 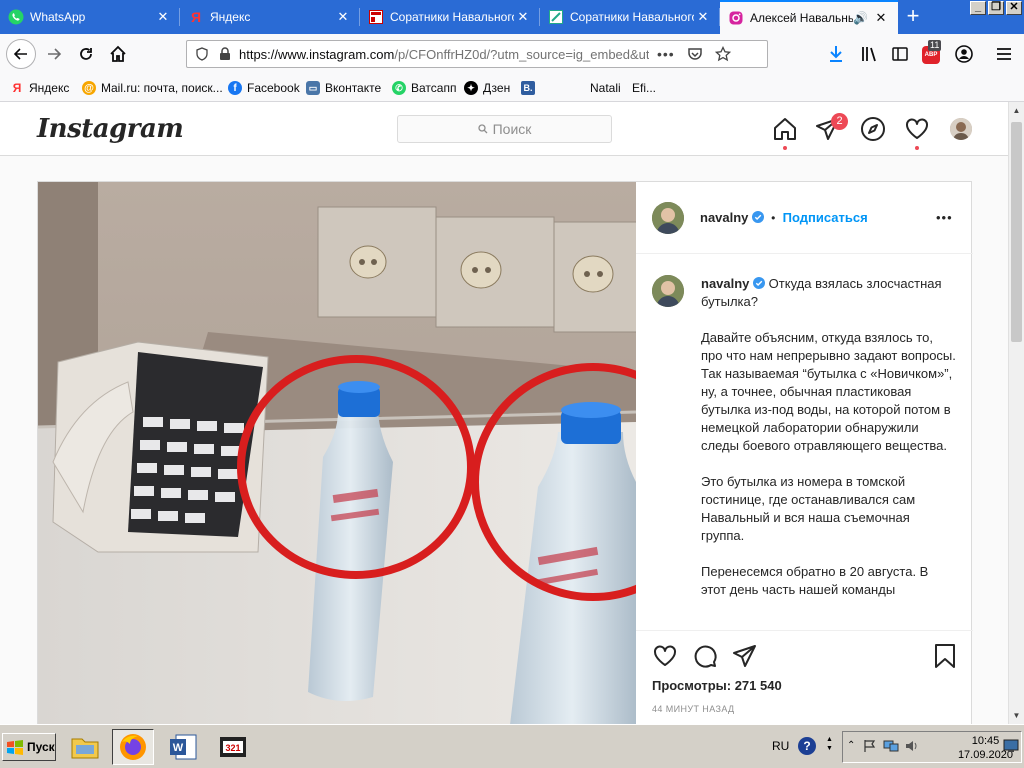 I want to click on speaker-icon: 🔊, so click(x=860, y=18).